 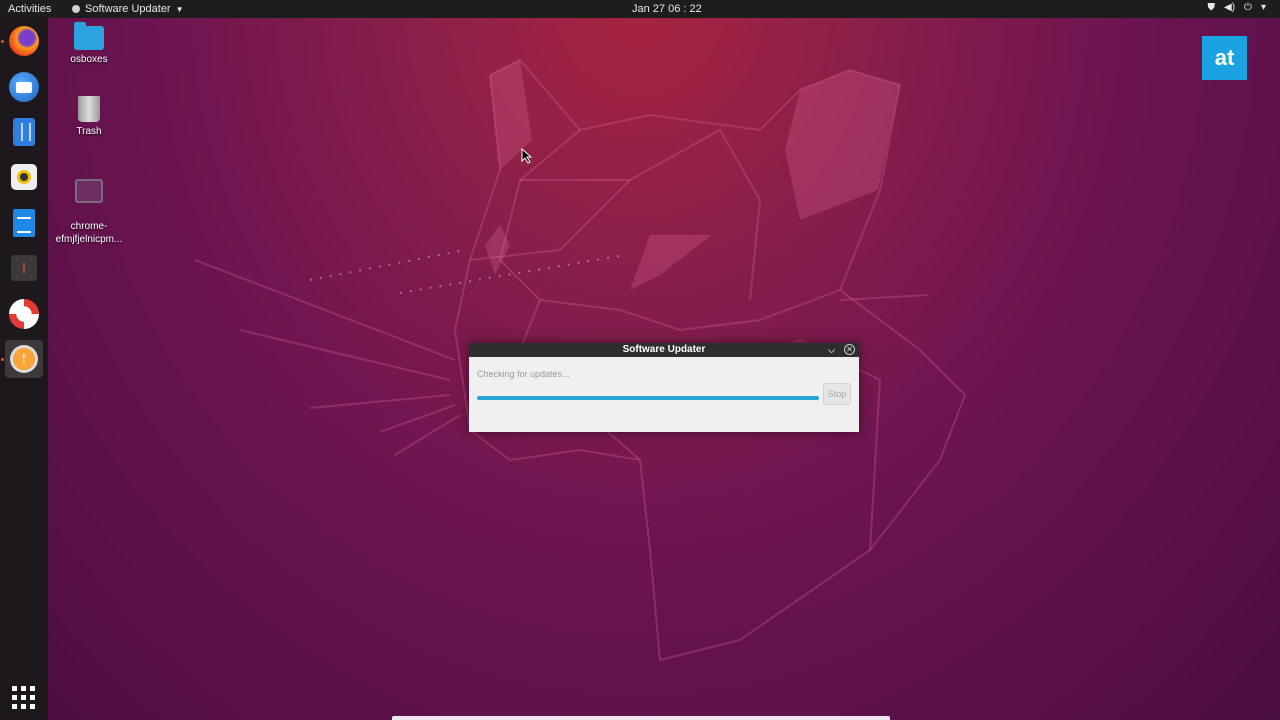 I want to click on dock-item-firefox, so click(x=24, y=41).